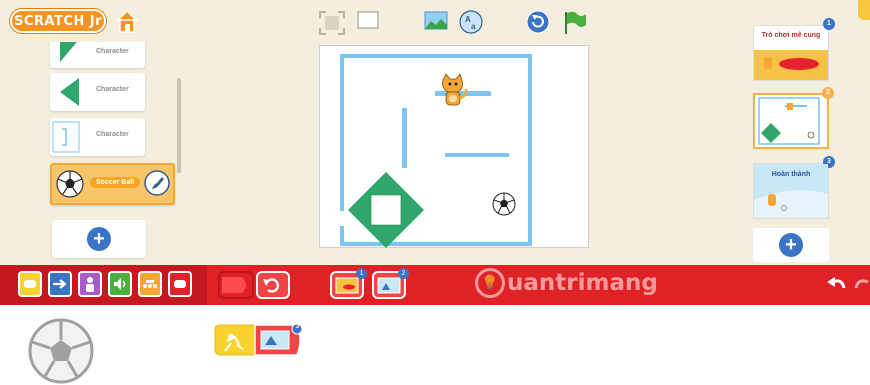 The height and width of the screenshot is (385, 870). I want to click on background-icon, so click(436, 21).